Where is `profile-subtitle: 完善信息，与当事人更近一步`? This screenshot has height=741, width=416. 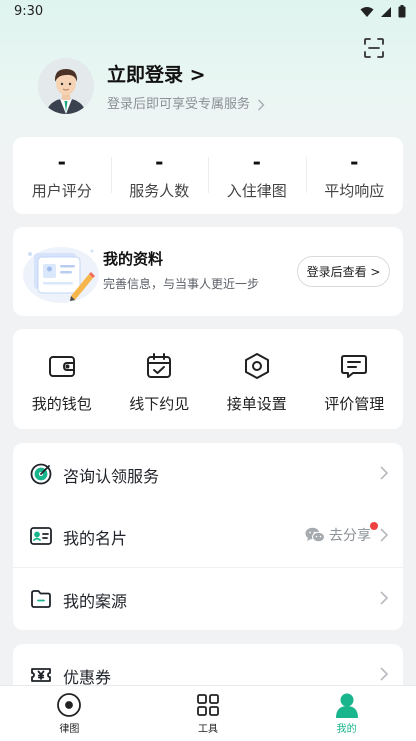 profile-subtitle: 完善信息，与当事人更近一步 is located at coordinates (181, 284).